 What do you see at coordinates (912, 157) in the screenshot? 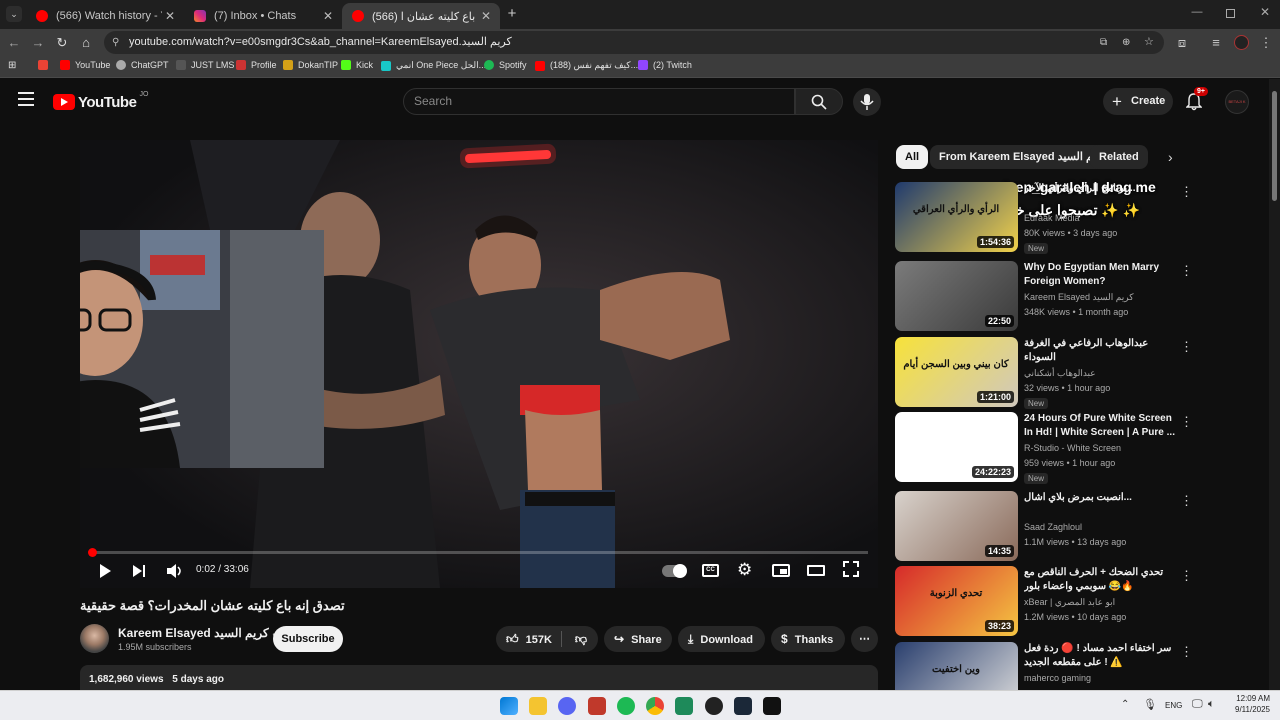
I see `chip-all: All` at bounding box center [912, 157].